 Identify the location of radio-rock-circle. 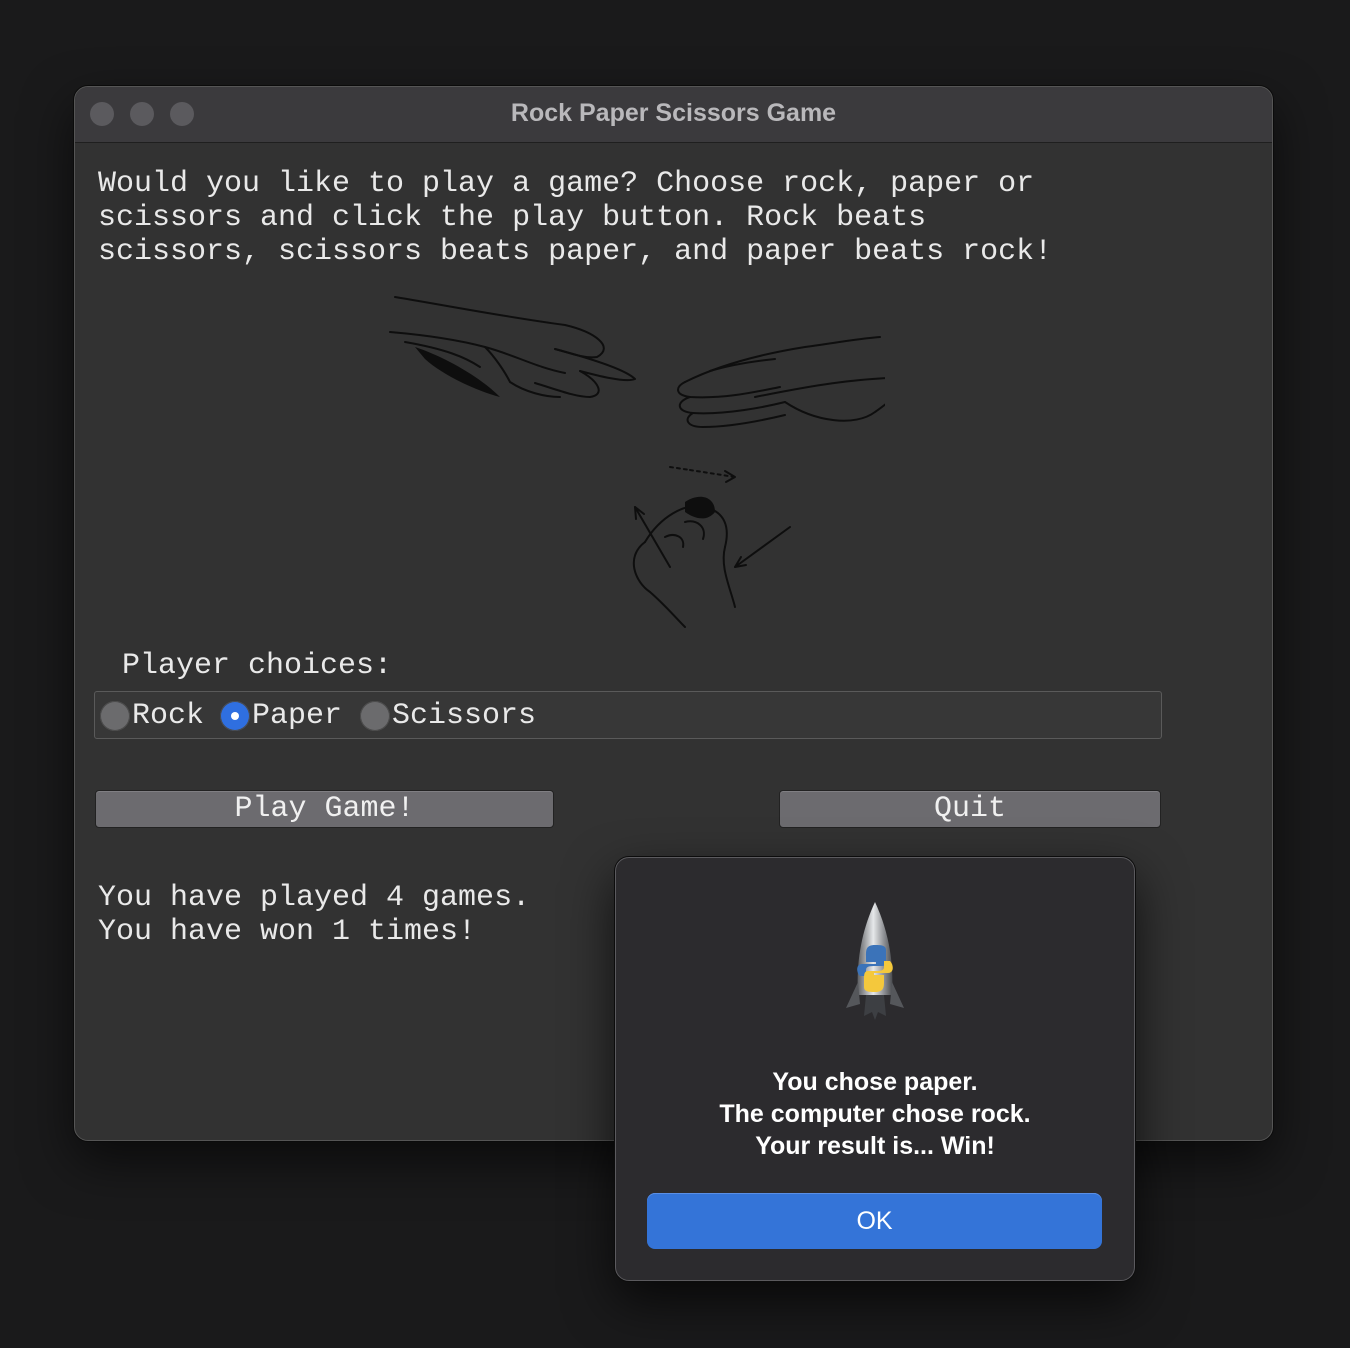
(115, 716).